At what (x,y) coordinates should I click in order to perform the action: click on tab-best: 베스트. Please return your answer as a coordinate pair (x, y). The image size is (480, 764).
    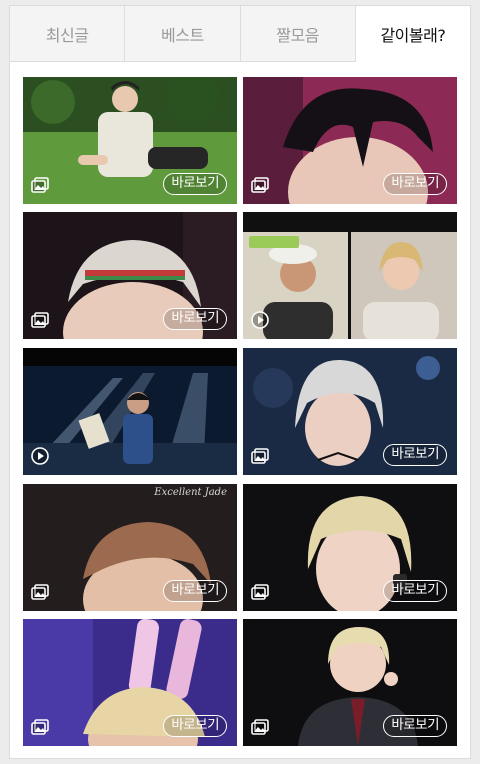
    Looking at the image, I should click on (183, 34).